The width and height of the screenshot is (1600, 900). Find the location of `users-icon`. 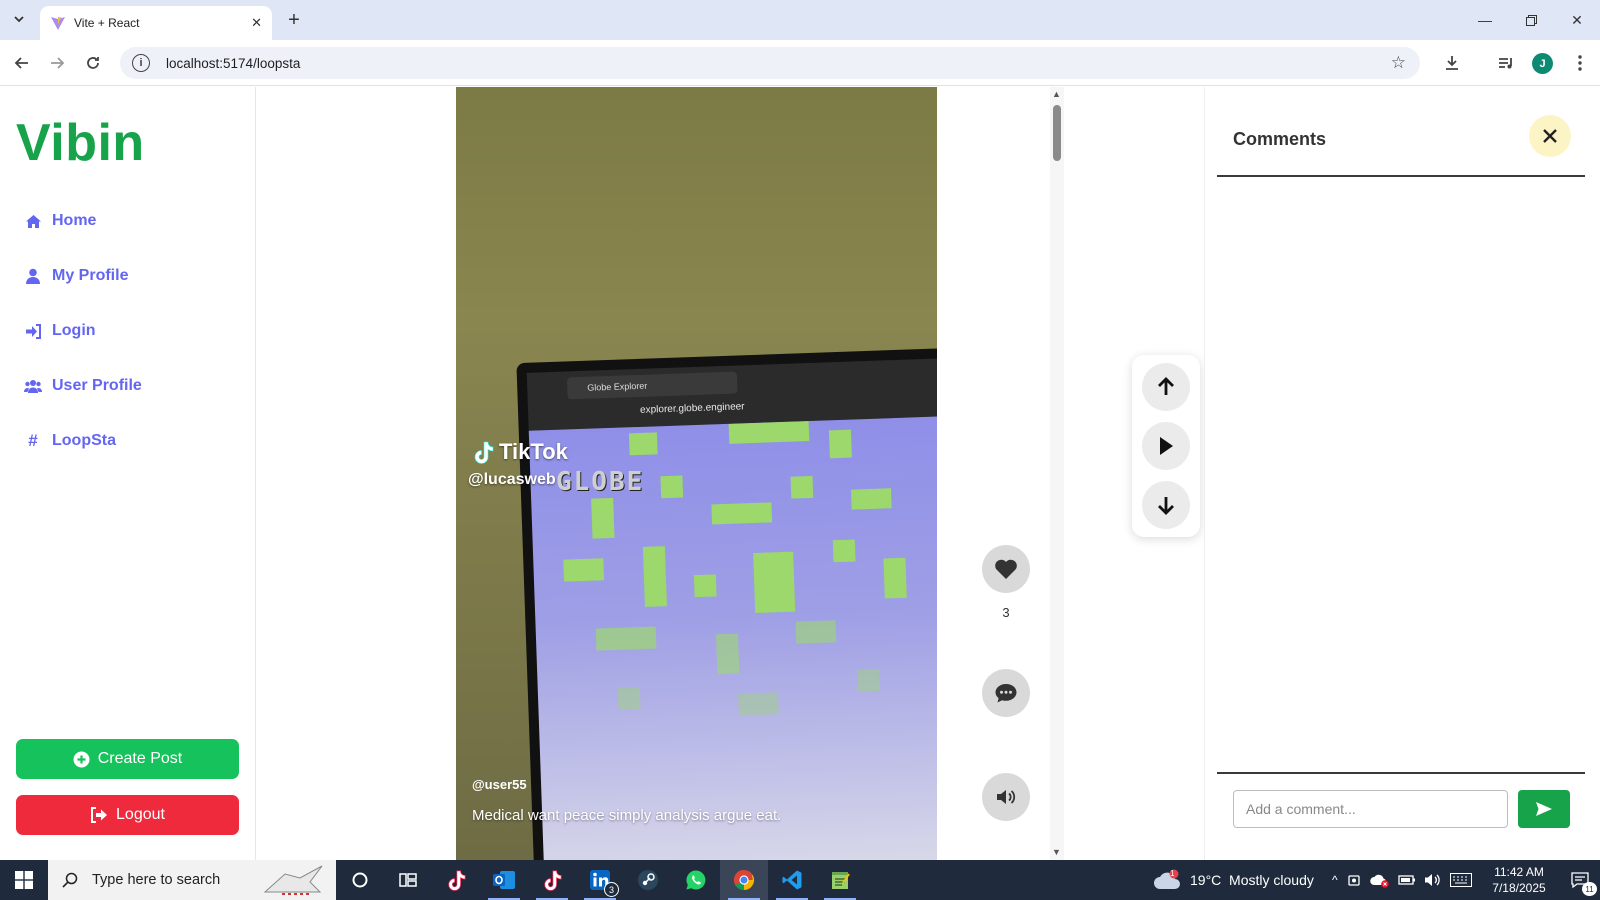

users-icon is located at coordinates (33, 386).